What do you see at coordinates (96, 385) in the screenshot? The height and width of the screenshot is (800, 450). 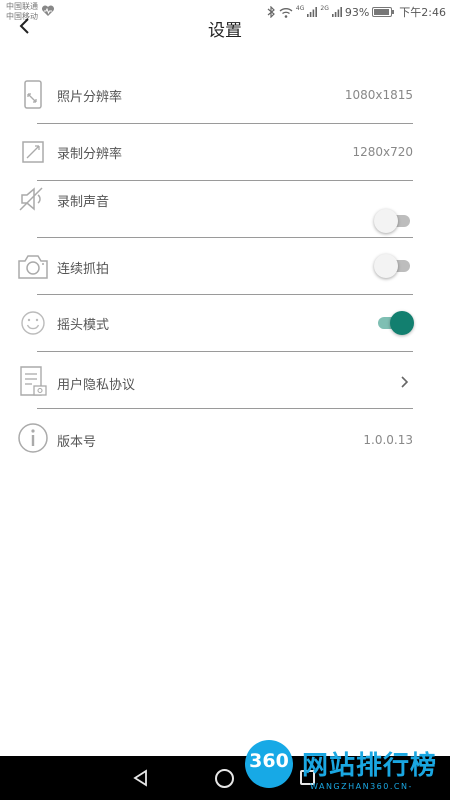 I see `setting-label: 用户隐私协议` at bounding box center [96, 385].